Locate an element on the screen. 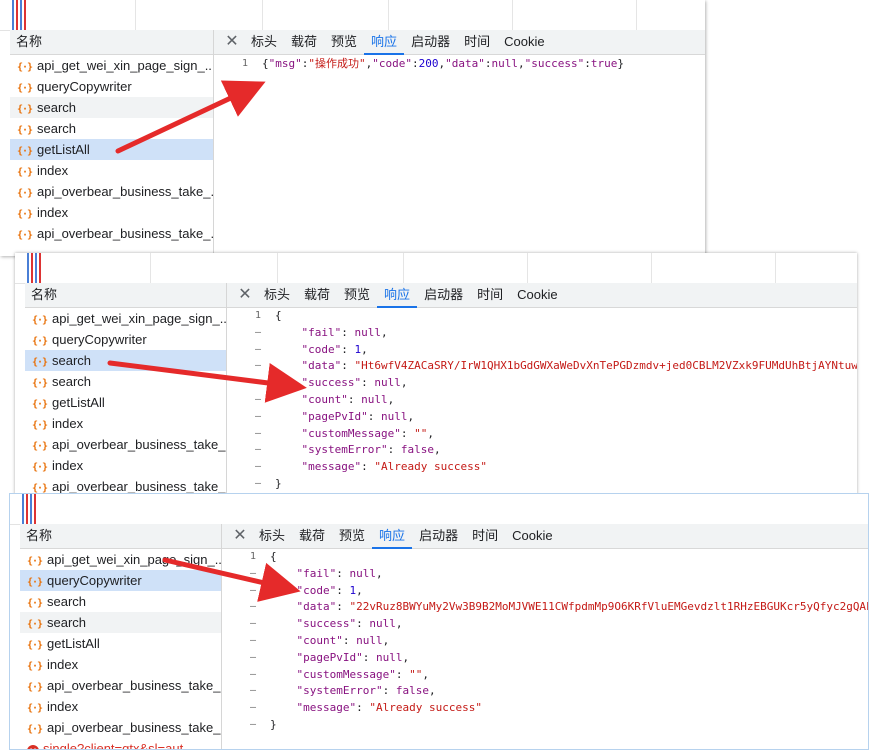  error-icon: ✕ is located at coordinates (33, 747).